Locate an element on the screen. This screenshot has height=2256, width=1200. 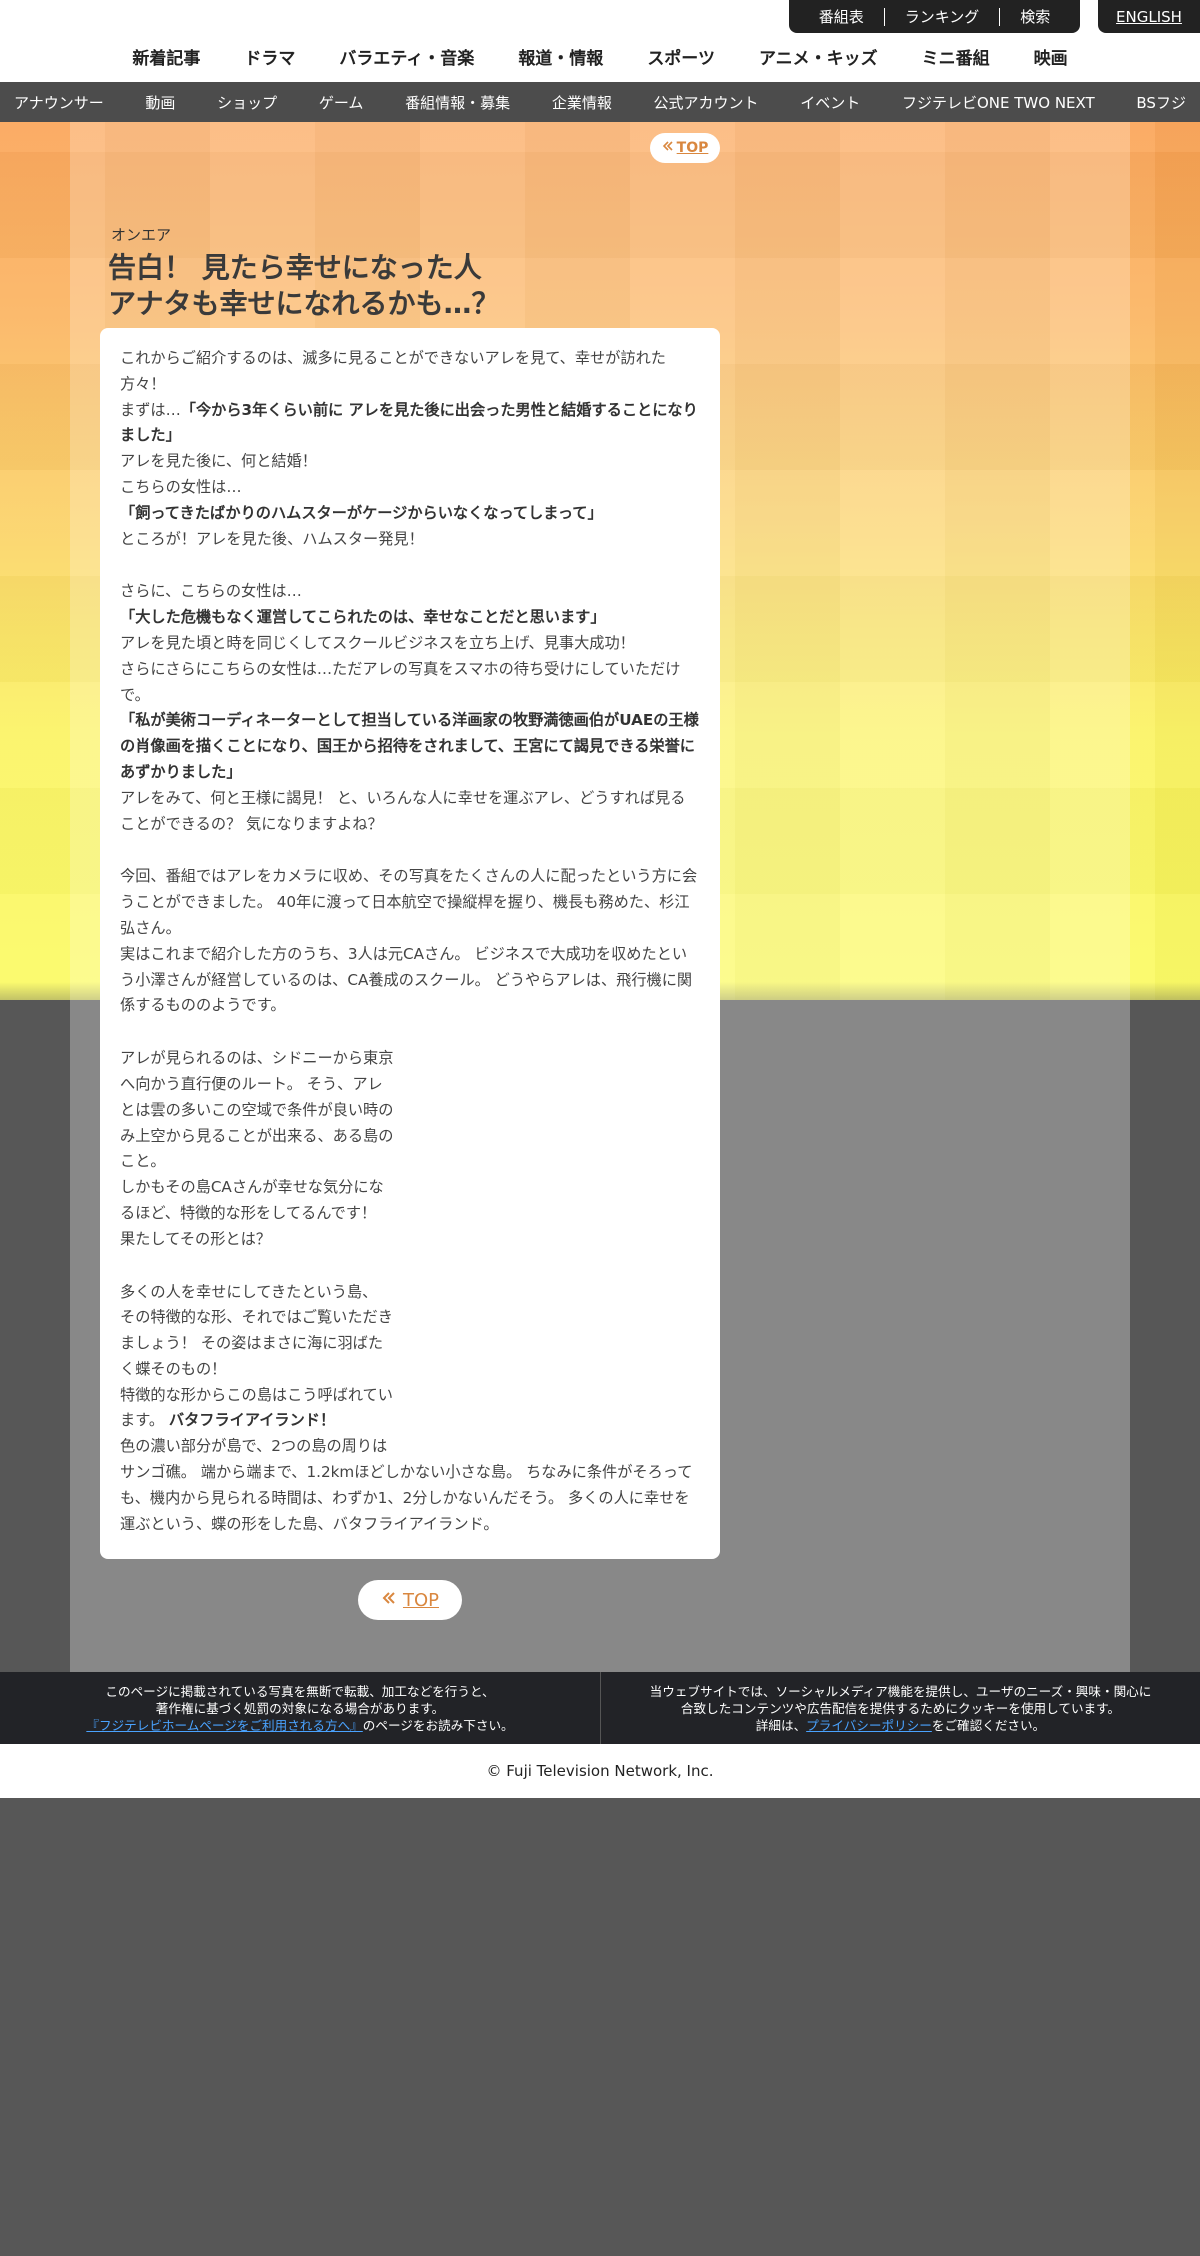
article-paragraph: 特徴的な形からこの島はこう呼ばれています。 バタフライアイランド！ is located at coordinates (257, 1409).